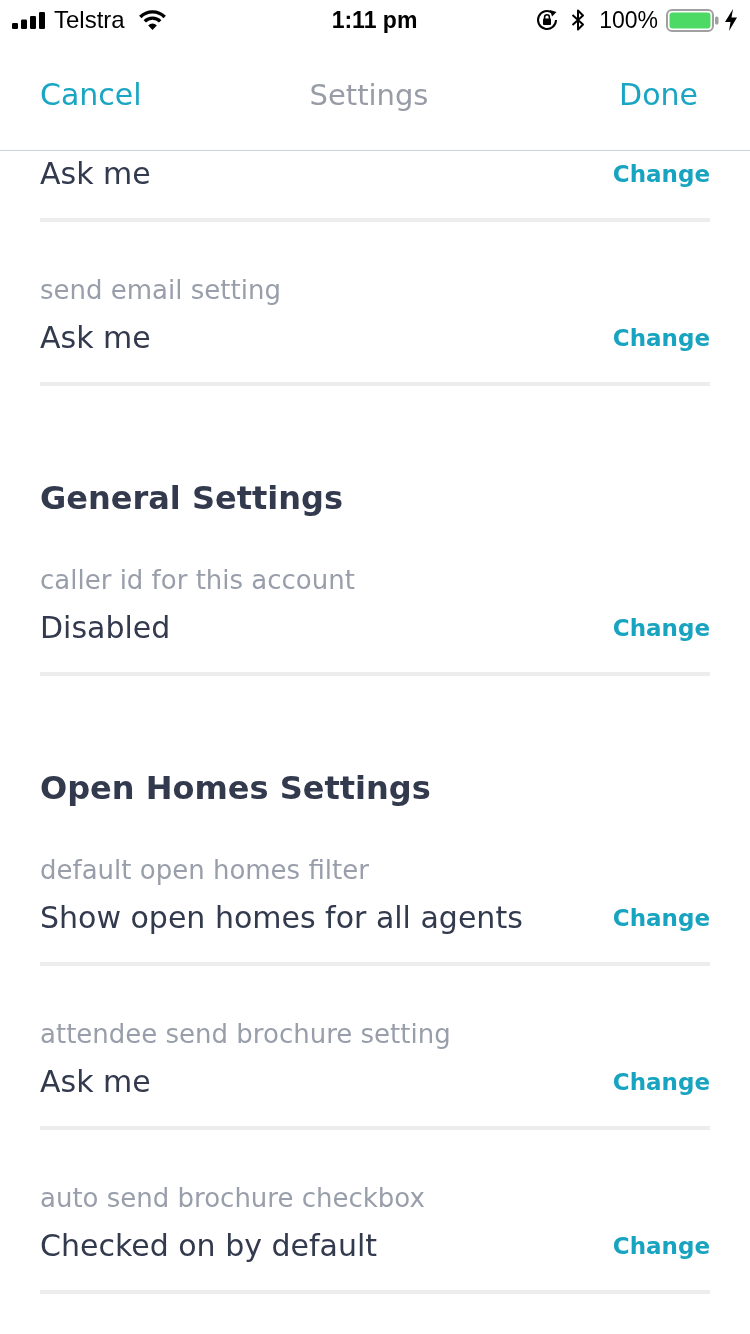 This screenshot has width=750, height=1334. Describe the element at coordinates (658, 95) in the screenshot. I see `done-button: Done` at that location.